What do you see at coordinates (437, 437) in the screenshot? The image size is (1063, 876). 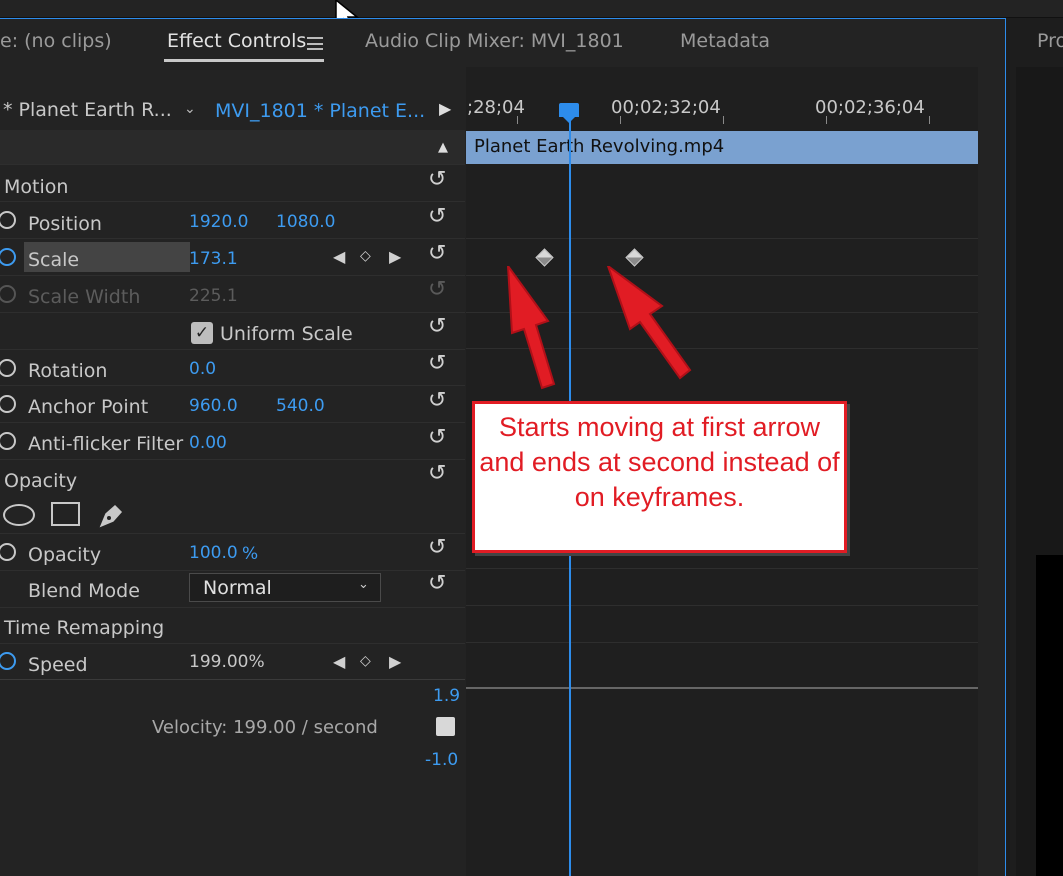 I see `reset-anti-flicker-icon: ↺` at bounding box center [437, 437].